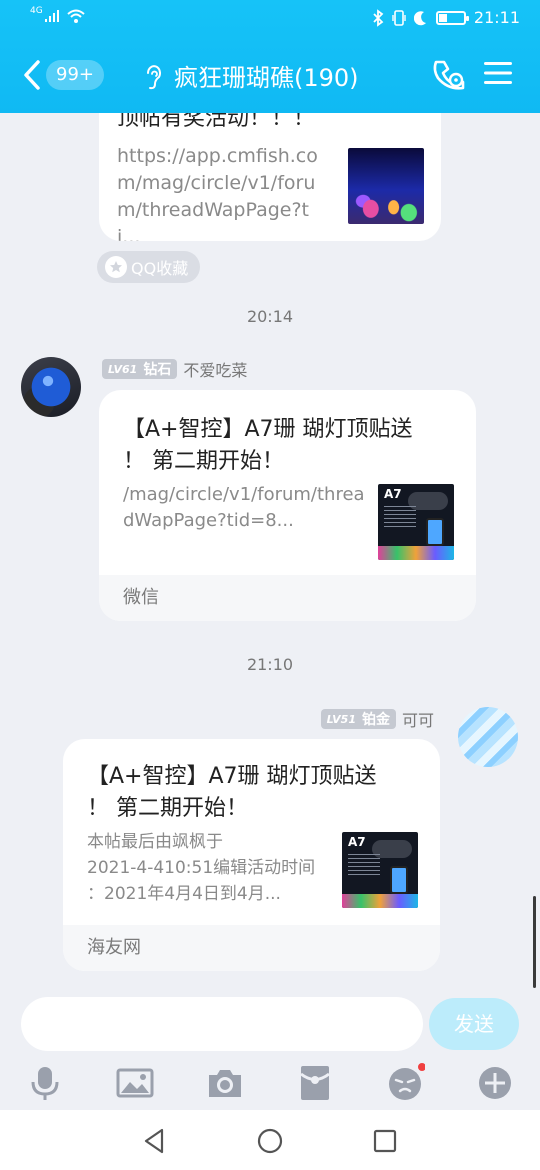 This screenshot has width=540, height=1170. Describe the element at coordinates (452, 17) in the screenshot. I see `battery-icon` at that location.